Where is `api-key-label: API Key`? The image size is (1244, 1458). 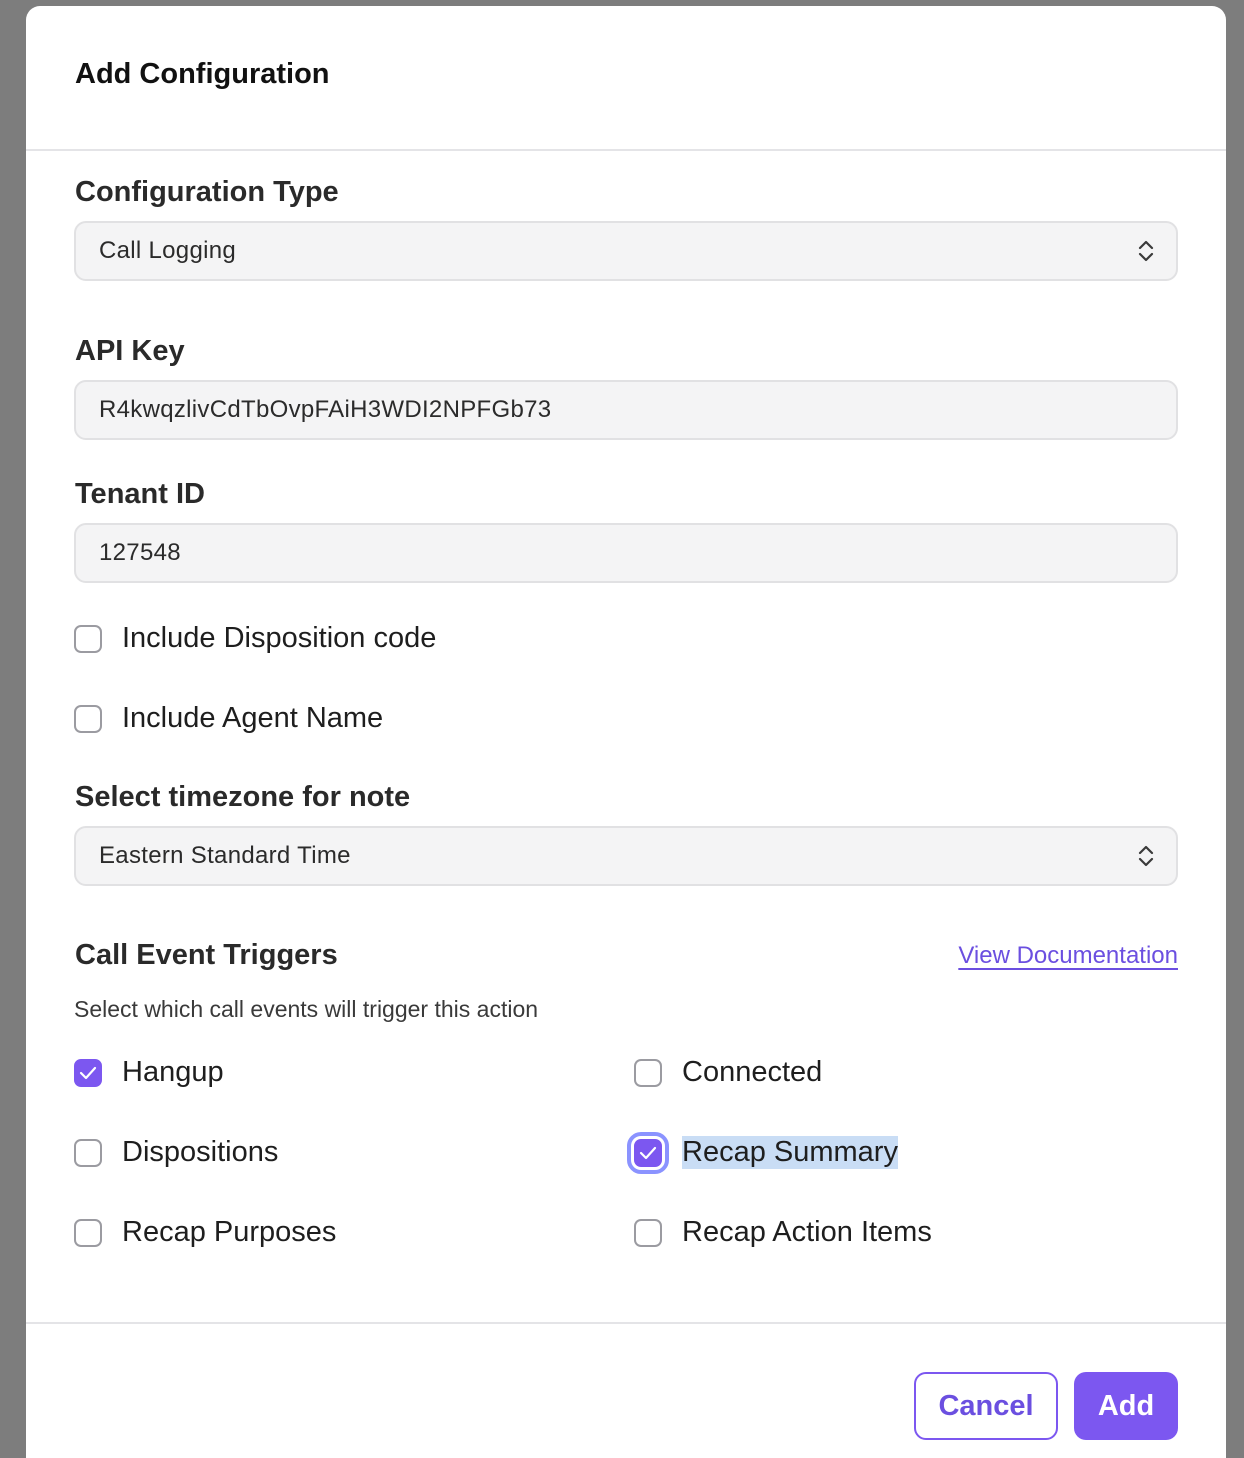
api-key-label: API Key is located at coordinates (130, 351).